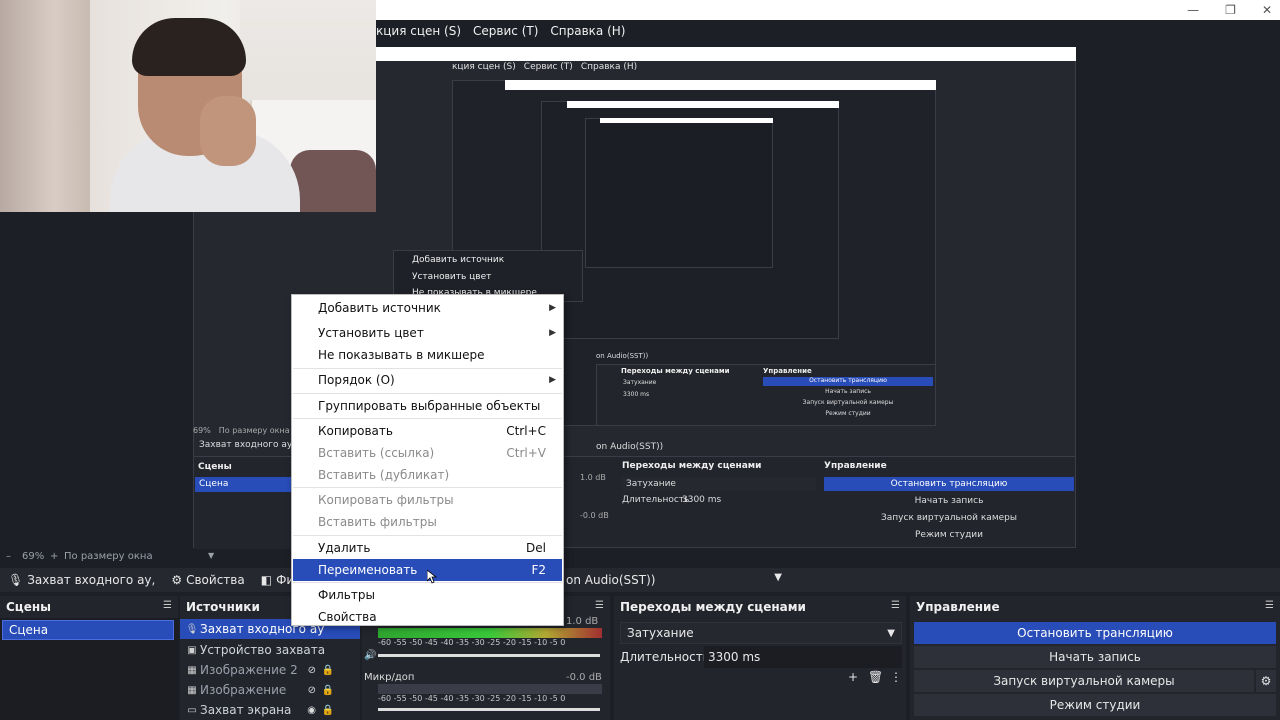 Image resolution: width=1280 pixels, height=720 pixels. I want to click on virtual-camera-button: Запуск виртуальной камеры, so click(1084, 681).